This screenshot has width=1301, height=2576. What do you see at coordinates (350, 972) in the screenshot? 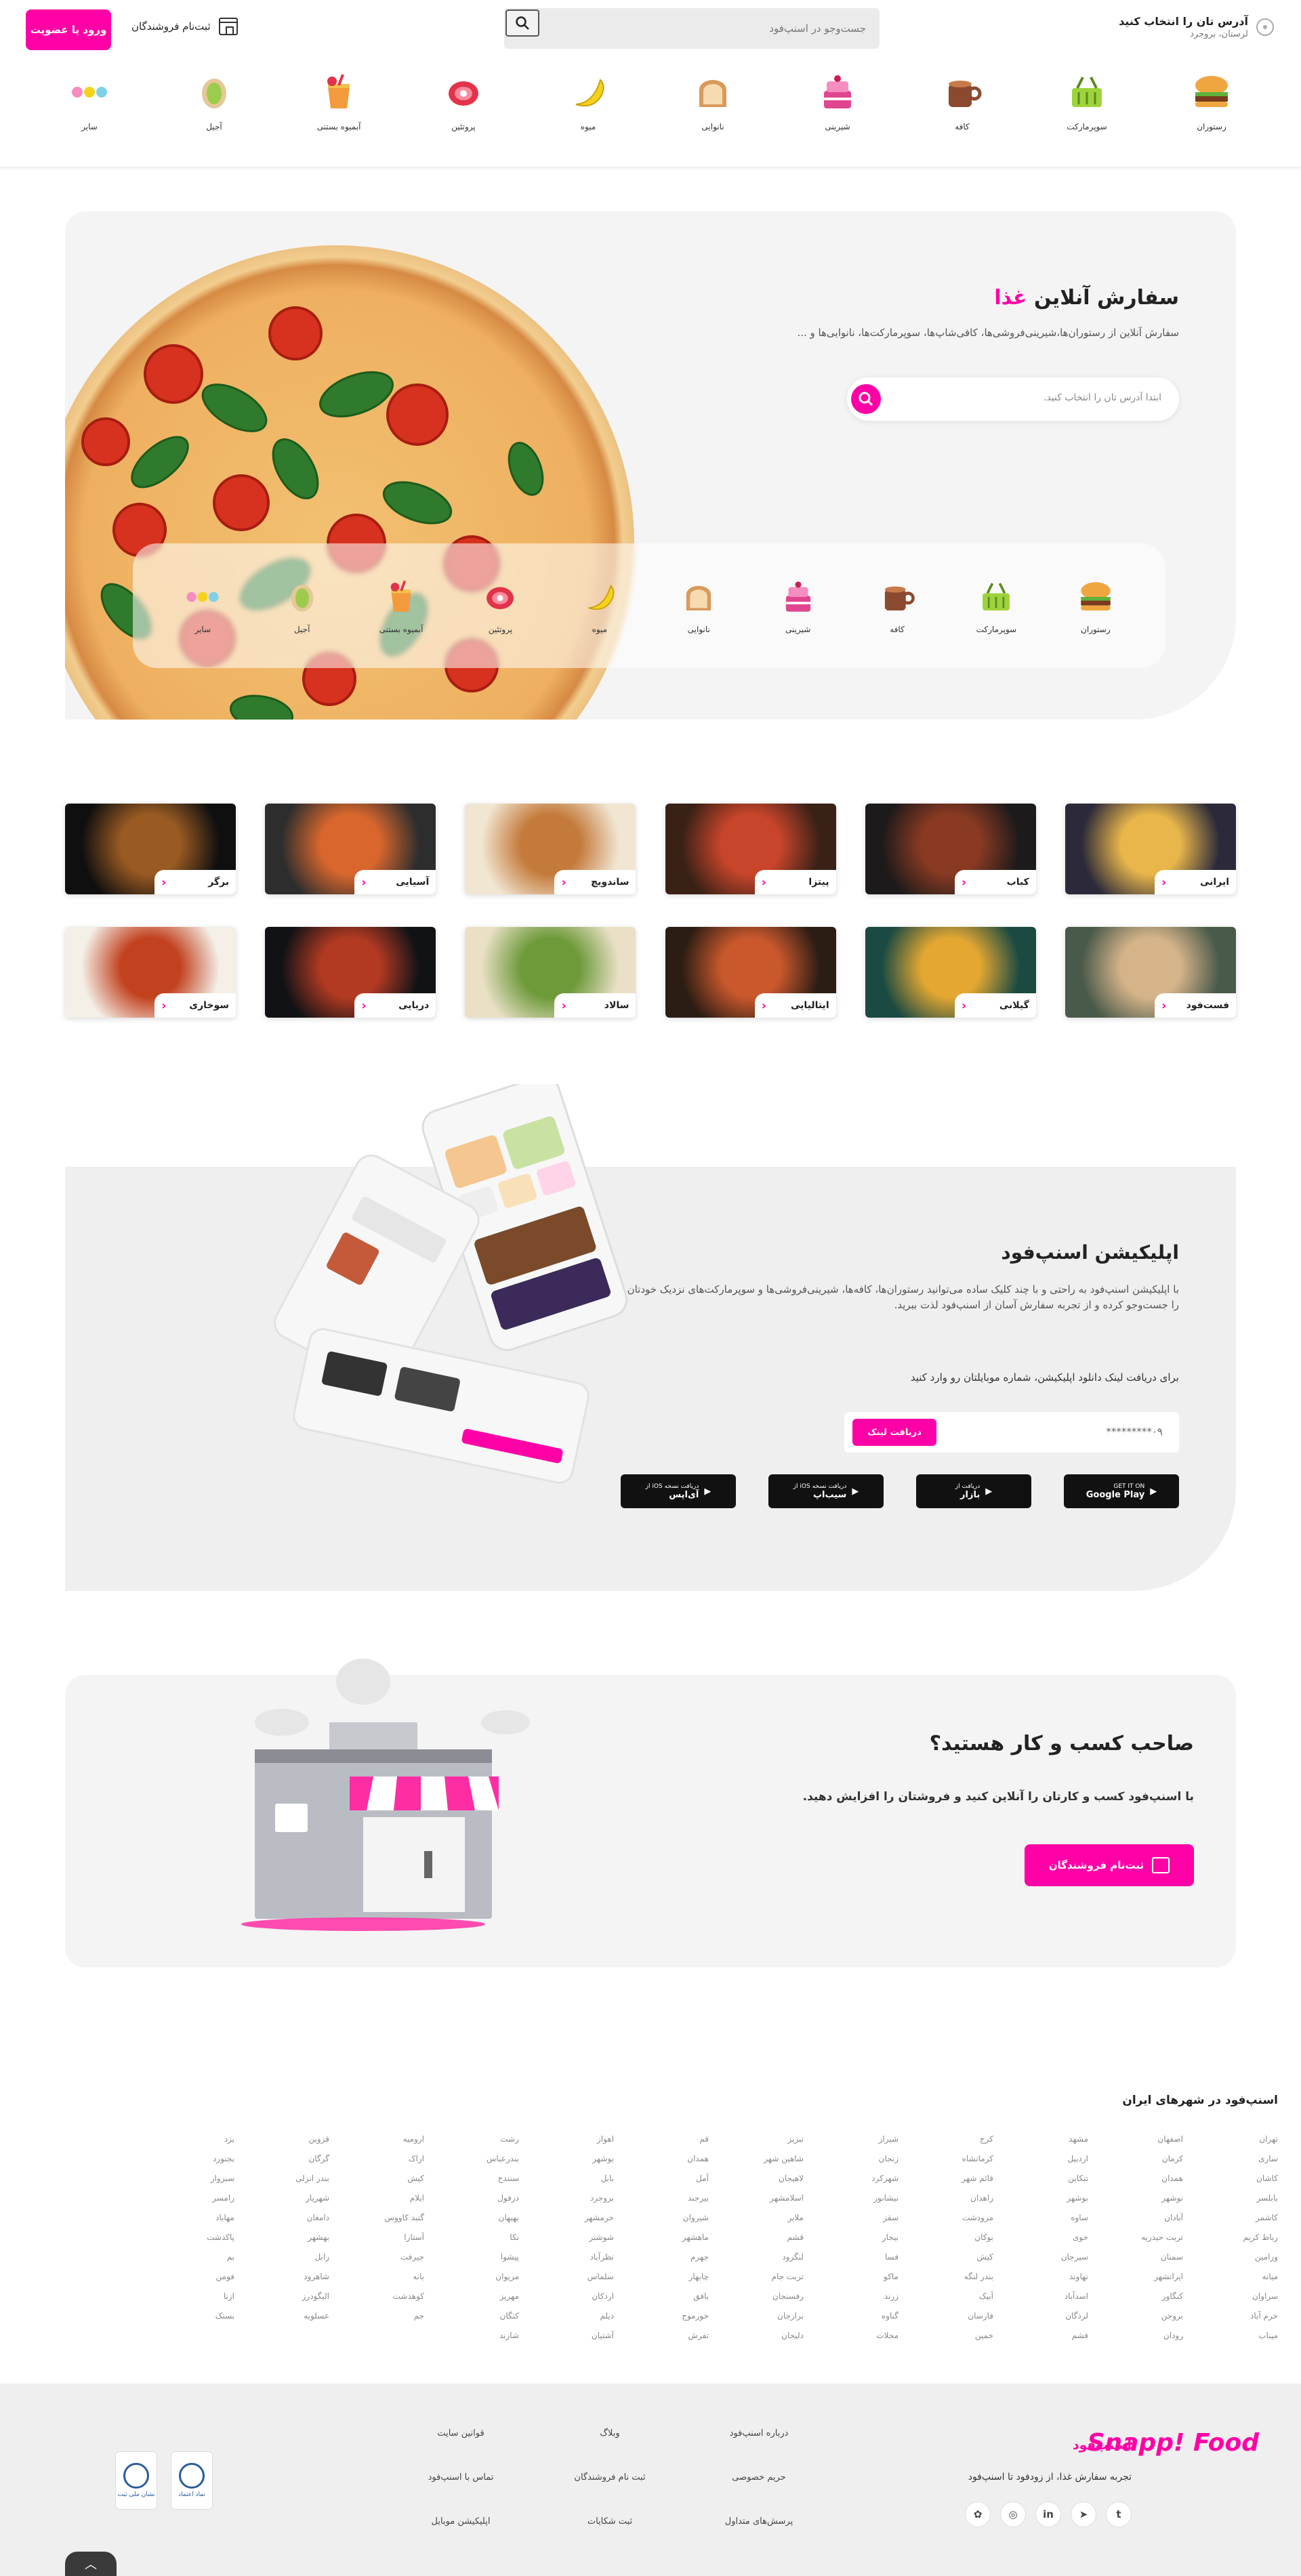
I see `cuisine-card: دریایی ‹` at bounding box center [350, 972].